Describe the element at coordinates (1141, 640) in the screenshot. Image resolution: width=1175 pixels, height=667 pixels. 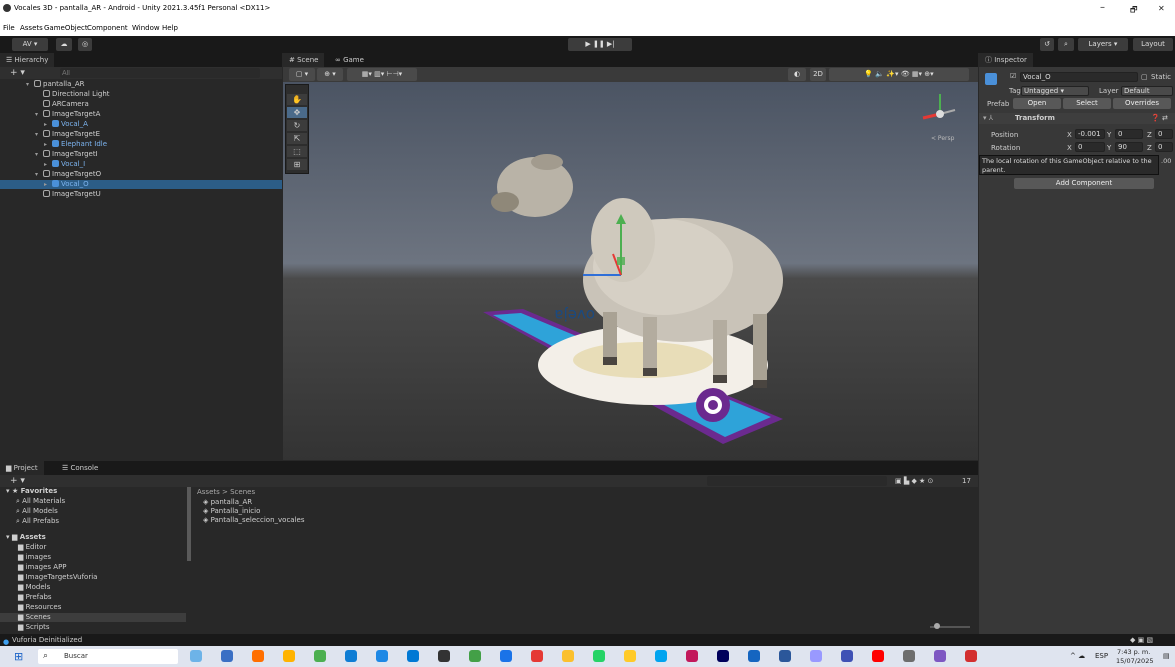
I see `status-icons: ◆ ▣ ▧` at that location.